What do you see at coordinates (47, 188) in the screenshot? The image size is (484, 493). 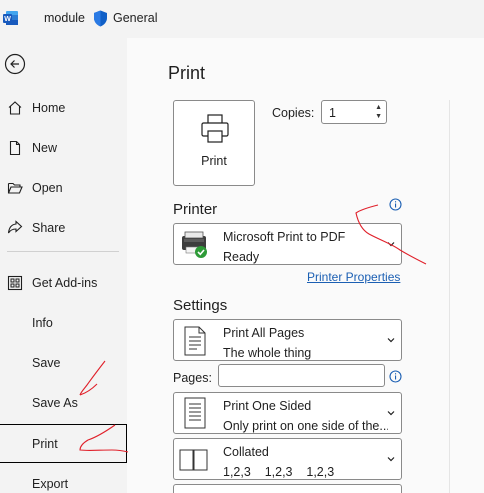 I see `nav-item-label: Open` at bounding box center [47, 188].